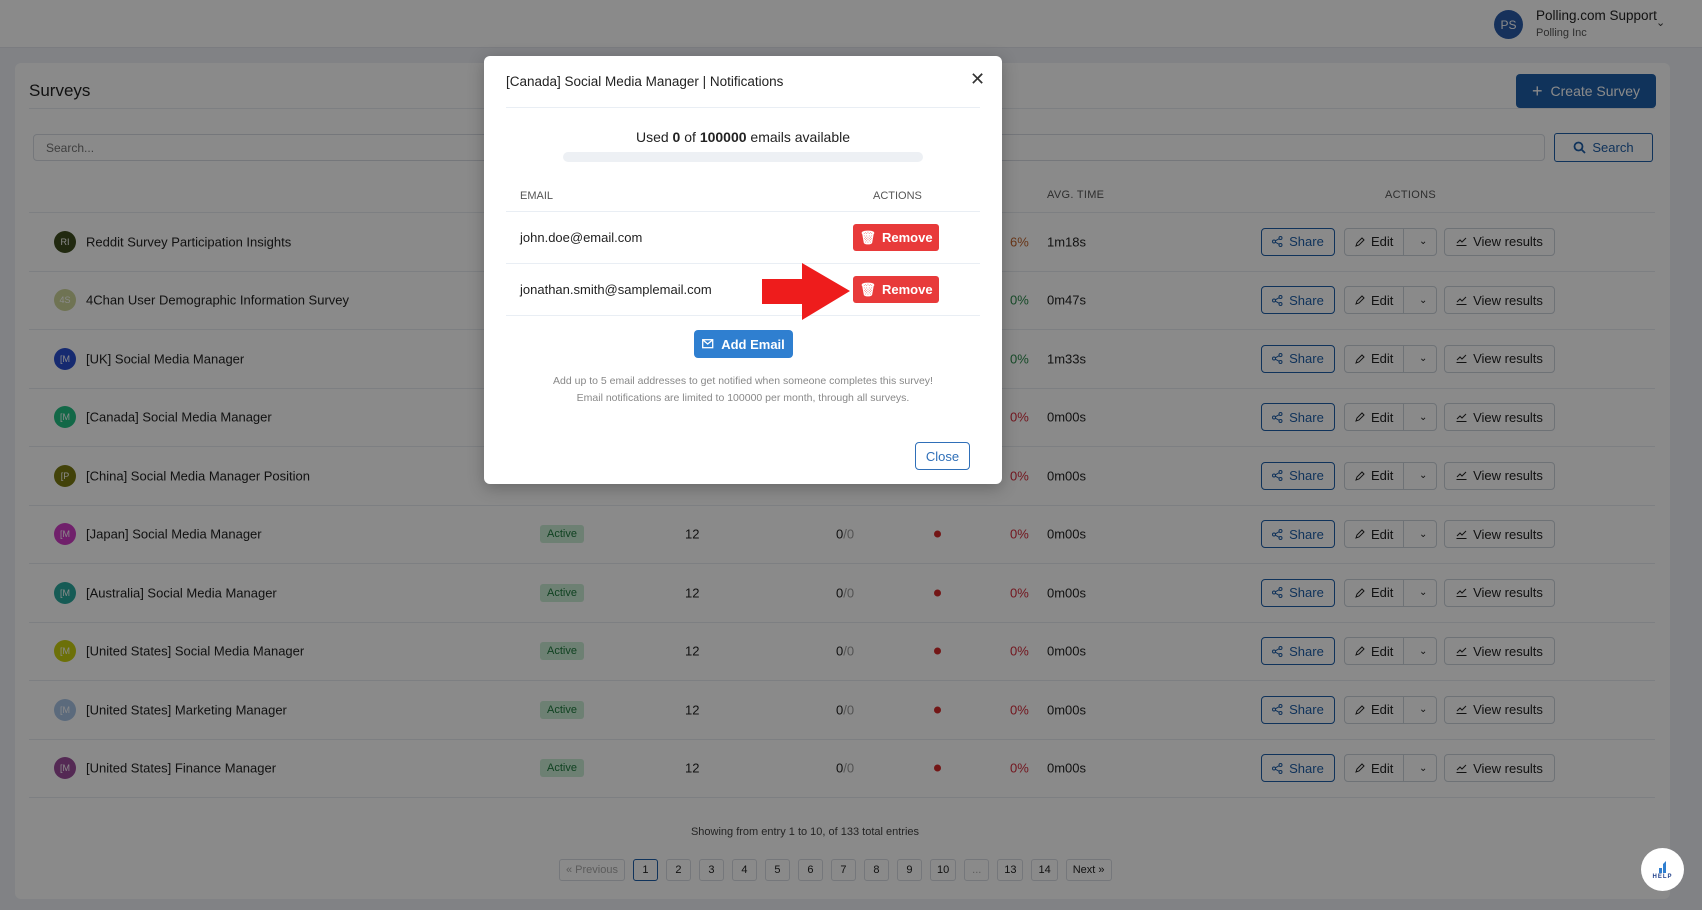 Image resolution: width=1702 pixels, height=910 pixels. I want to click on close-button: Close, so click(942, 456).